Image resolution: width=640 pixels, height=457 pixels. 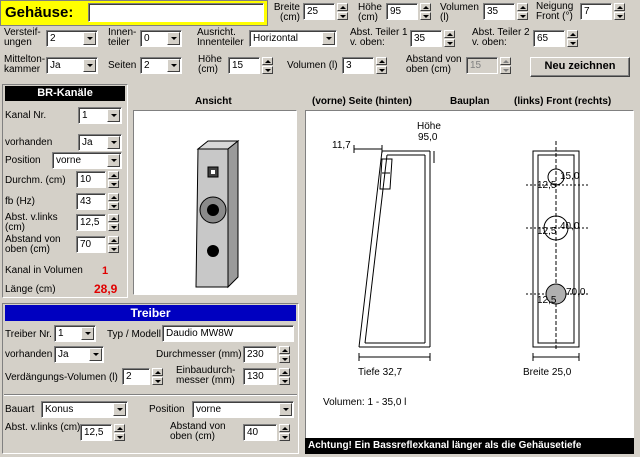 I want to click on treiber-durchmesser-spinner, so click(x=284, y=354).